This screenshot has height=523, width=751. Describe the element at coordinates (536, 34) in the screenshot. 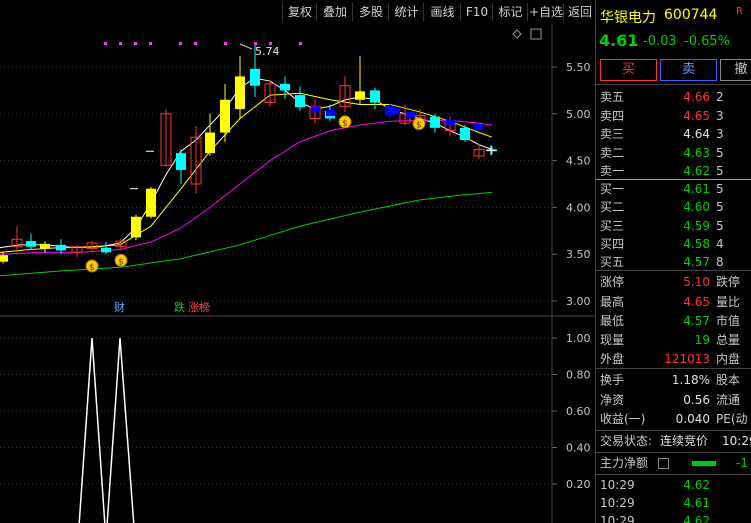

I see `window-icon` at that location.